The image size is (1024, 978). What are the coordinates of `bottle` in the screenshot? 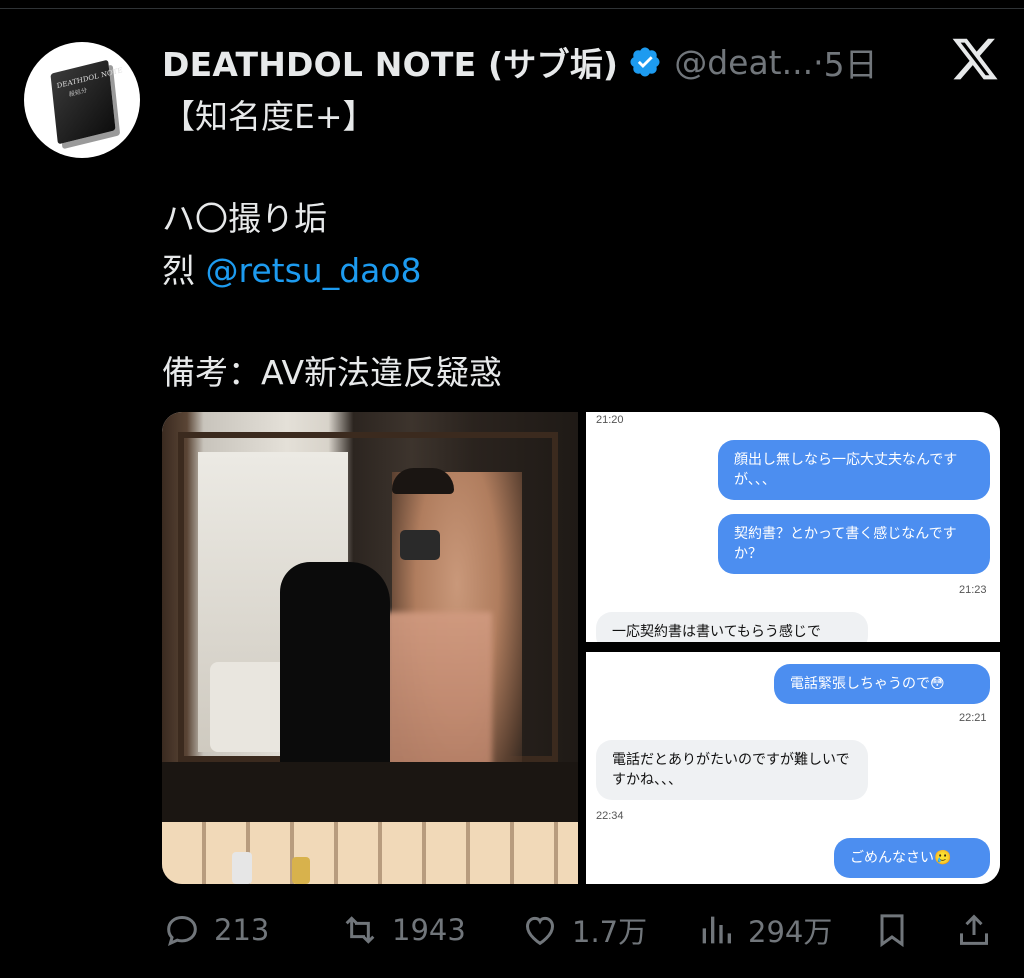 It's located at (301, 870).